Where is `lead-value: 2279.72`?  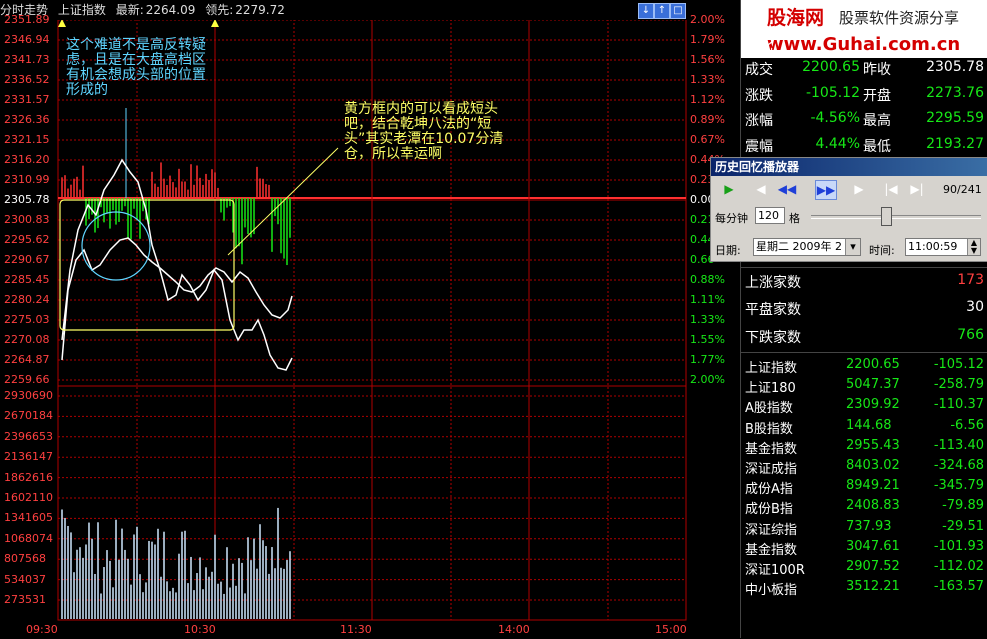
lead-value: 2279.72 is located at coordinates (260, 10).